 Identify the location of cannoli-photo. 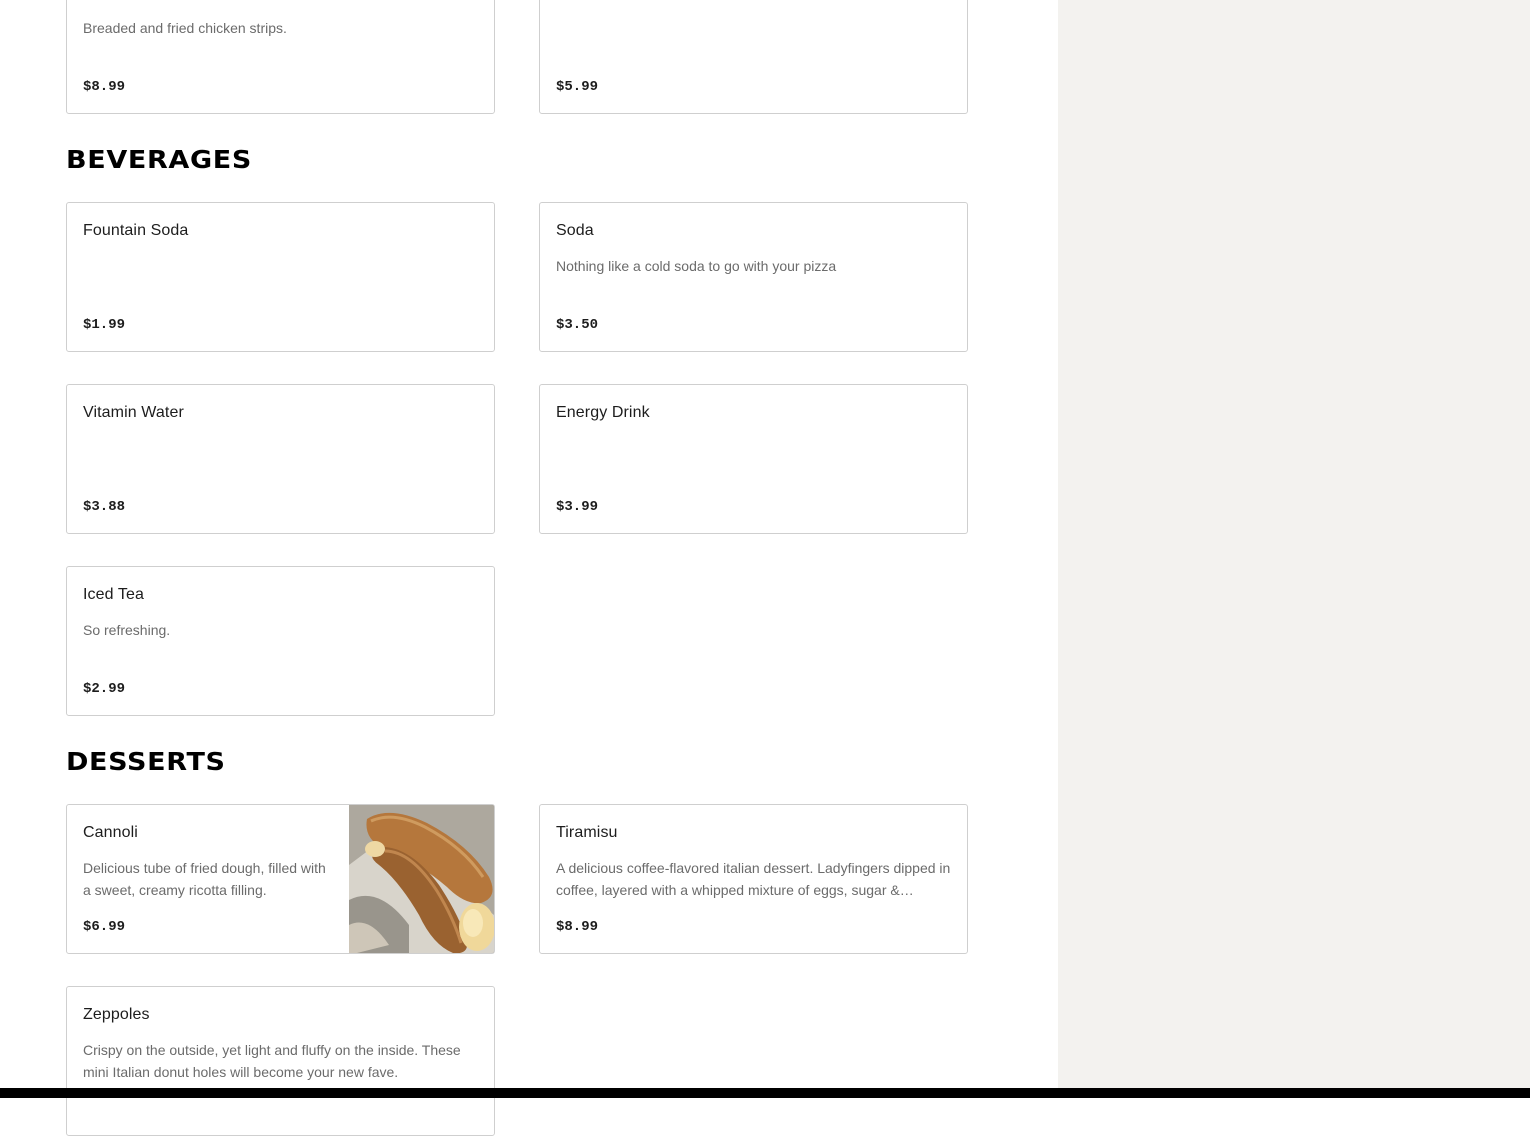
(421, 879).